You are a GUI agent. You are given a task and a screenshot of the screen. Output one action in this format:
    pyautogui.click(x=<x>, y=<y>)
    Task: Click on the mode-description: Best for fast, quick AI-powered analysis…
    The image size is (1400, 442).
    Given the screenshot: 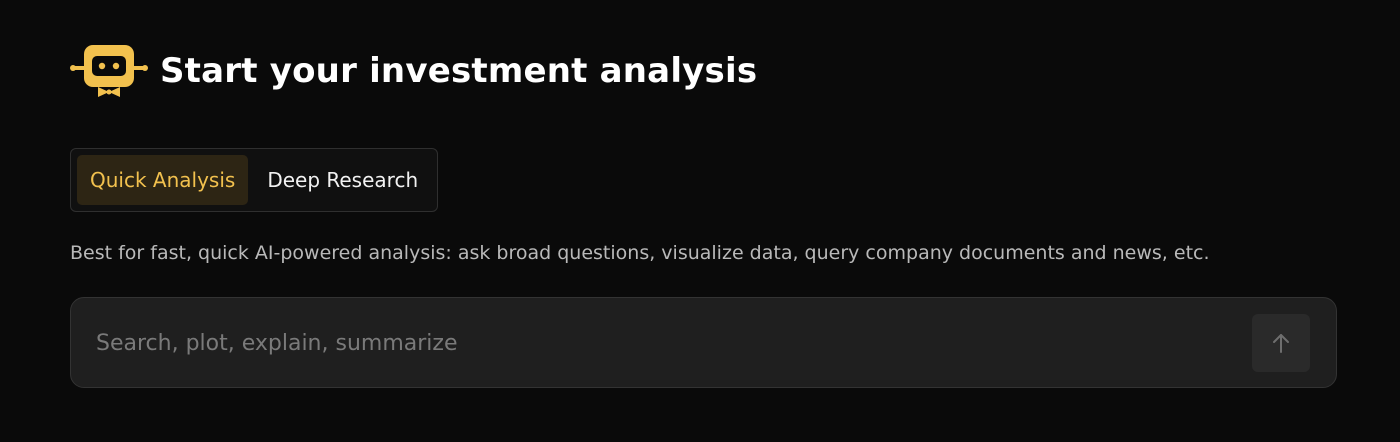 What is the action you would take?
    pyautogui.click(x=640, y=253)
    